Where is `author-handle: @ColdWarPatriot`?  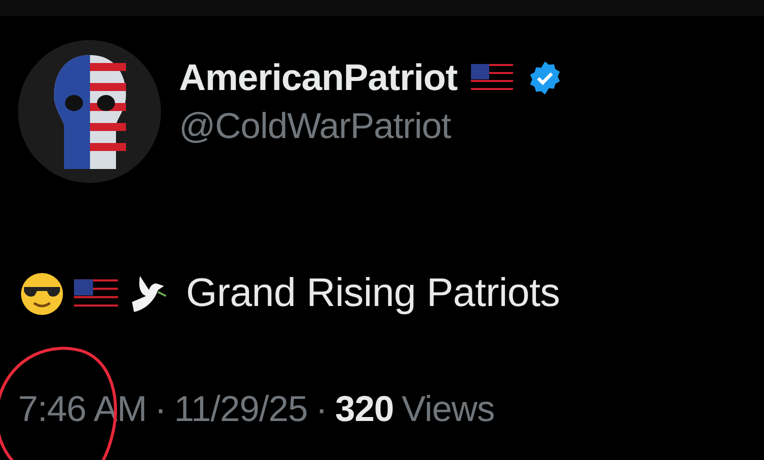 author-handle: @ColdWarPatriot is located at coordinates (371, 125).